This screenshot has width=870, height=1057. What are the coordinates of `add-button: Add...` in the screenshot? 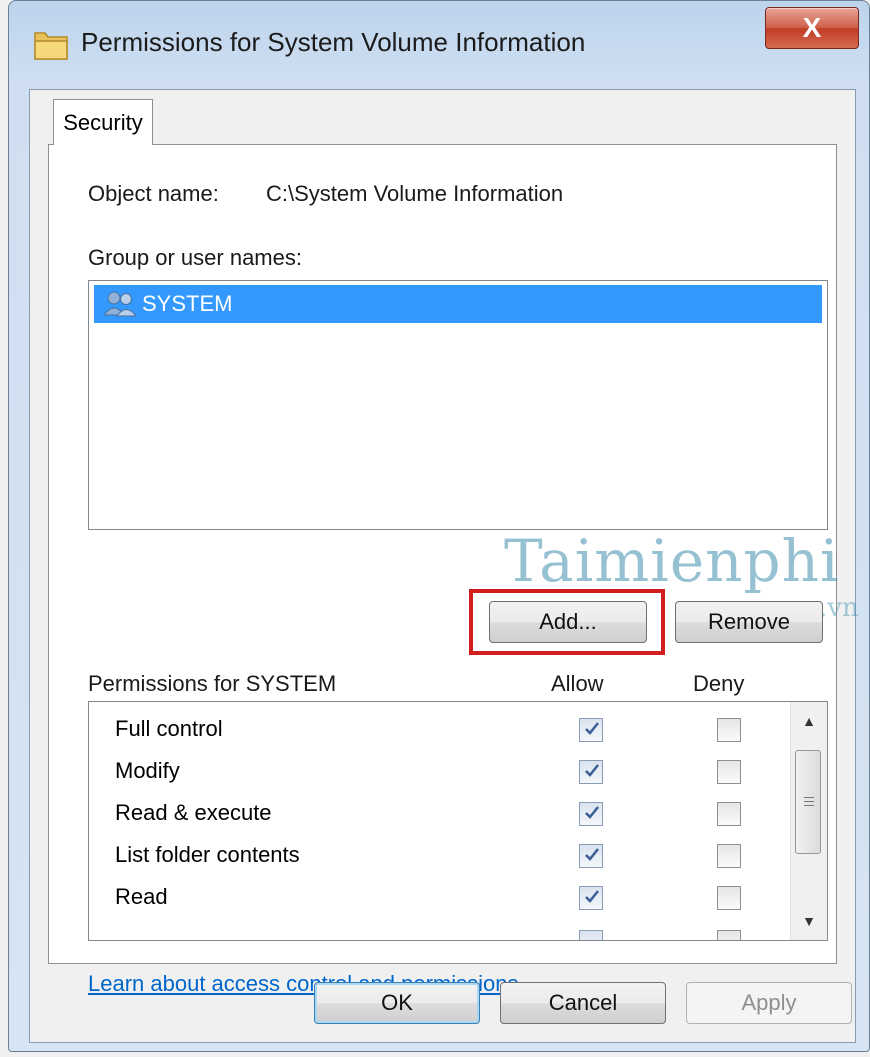 It's located at (568, 622).